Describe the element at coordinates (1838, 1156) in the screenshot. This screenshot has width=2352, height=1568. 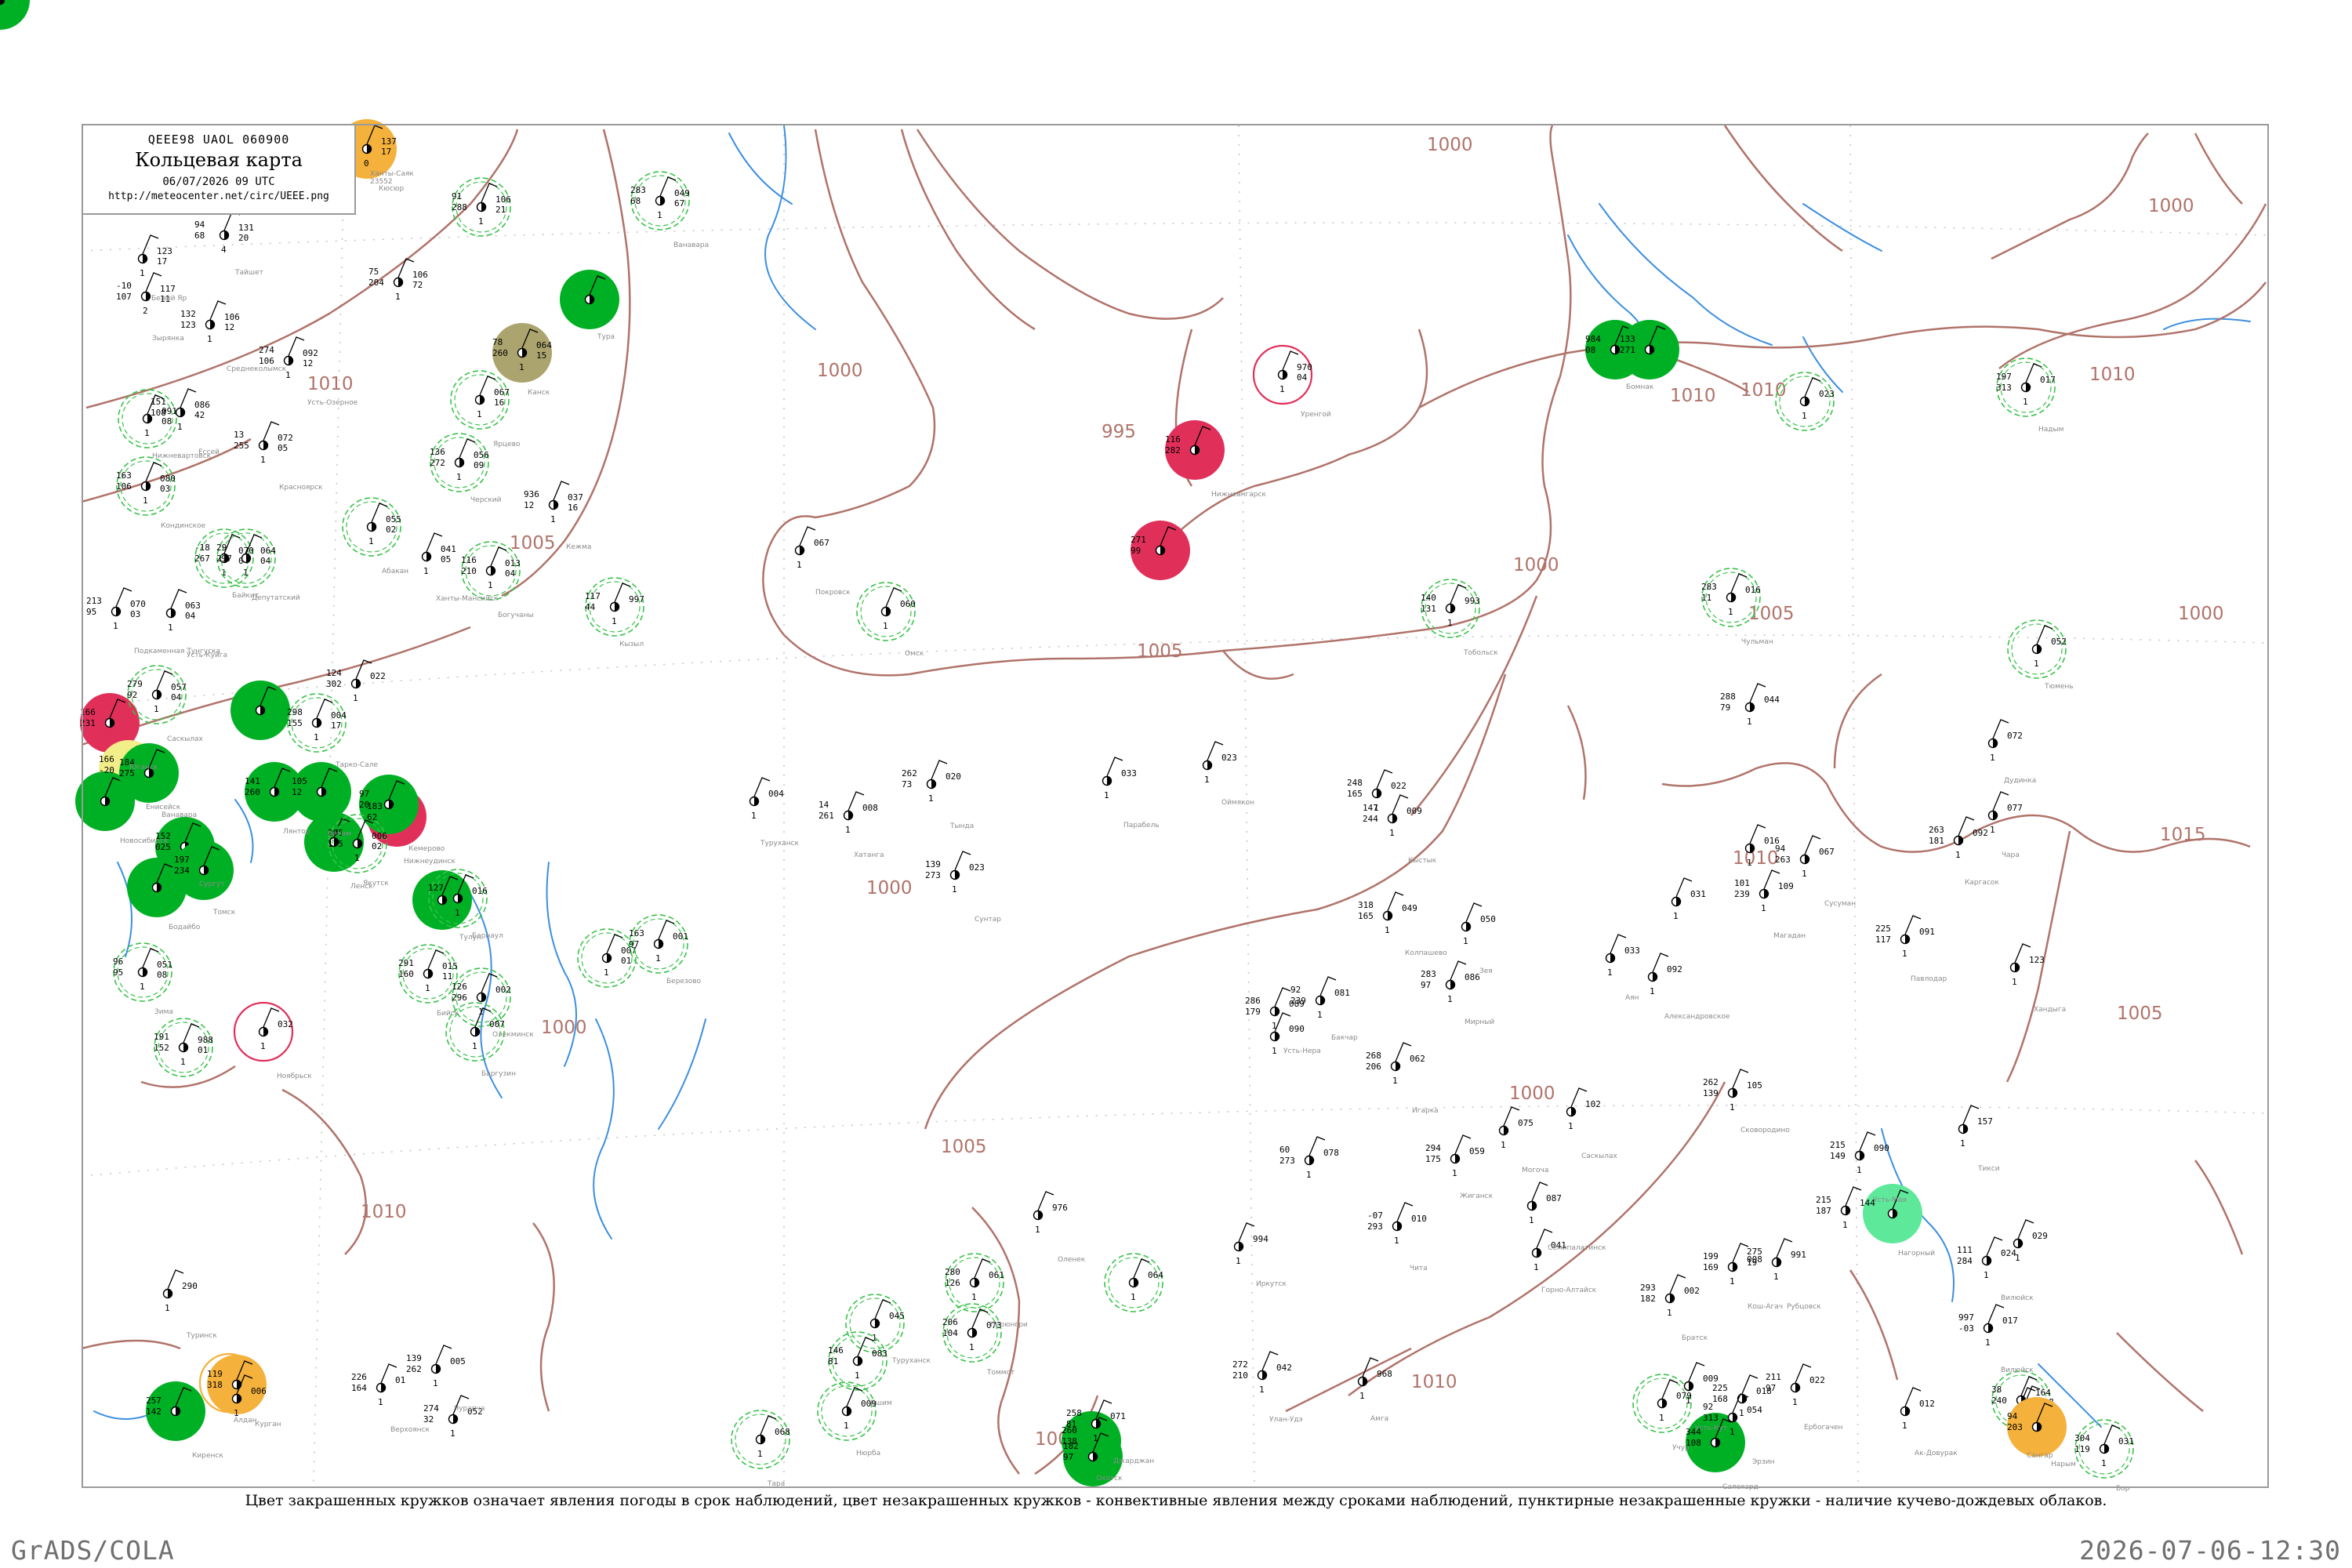
I see `station-value: 149` at that location.